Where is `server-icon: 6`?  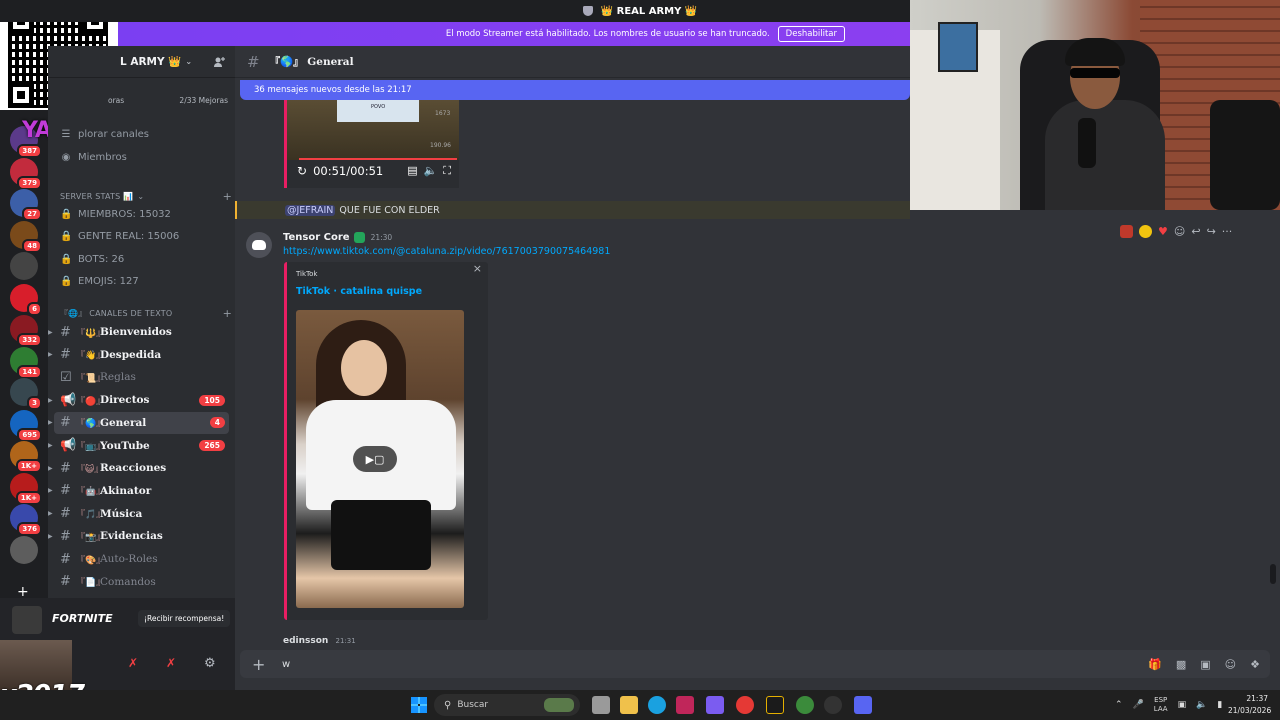 server-icon: 6 is located at coordinates (26, 299).